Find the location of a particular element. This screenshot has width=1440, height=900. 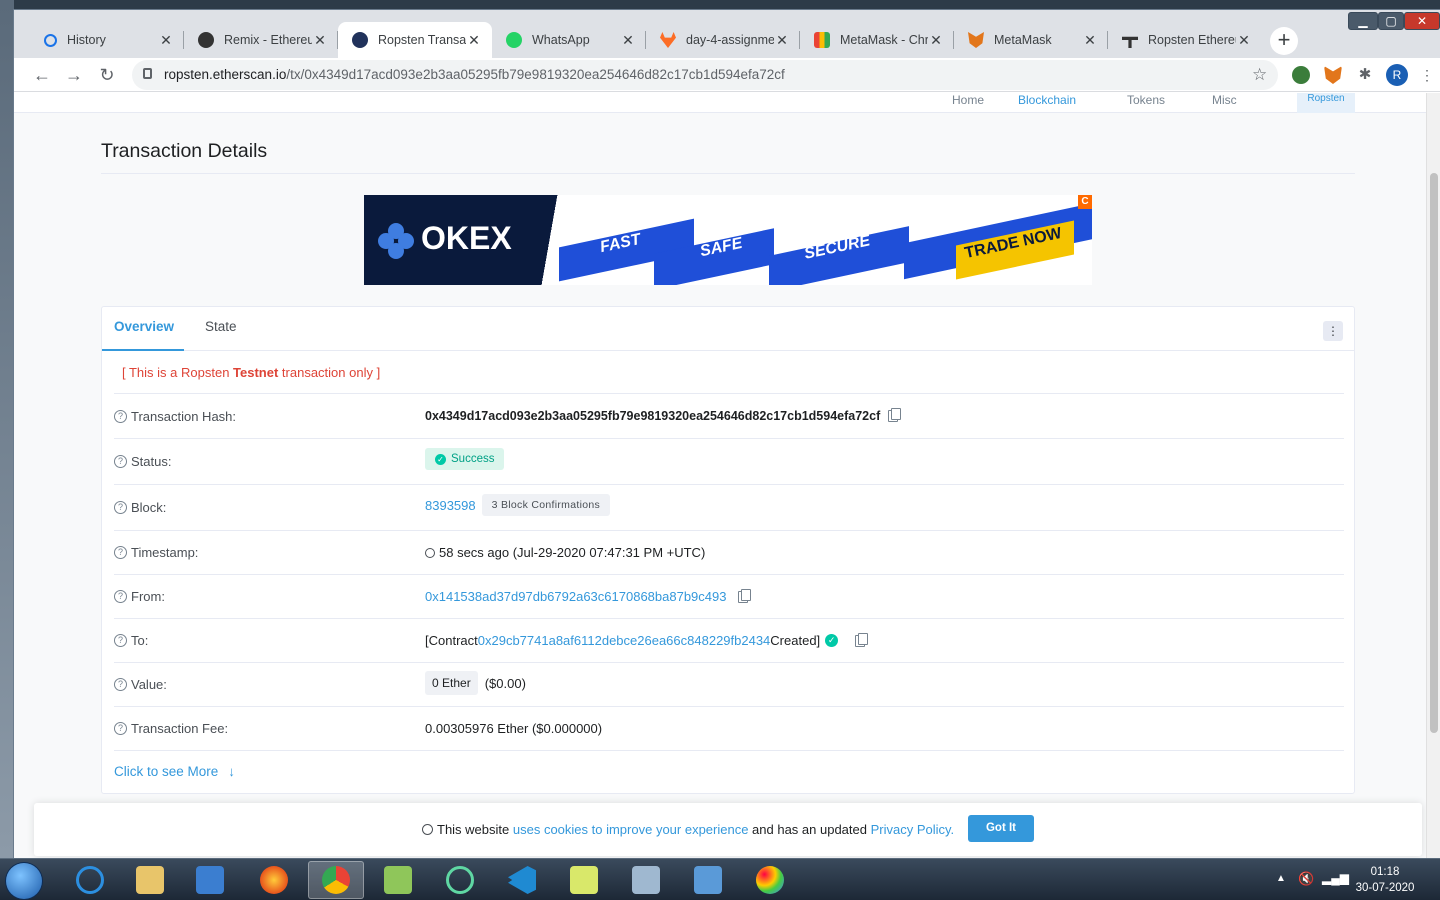

taskbar-atom is located at coordinates (460, 880).